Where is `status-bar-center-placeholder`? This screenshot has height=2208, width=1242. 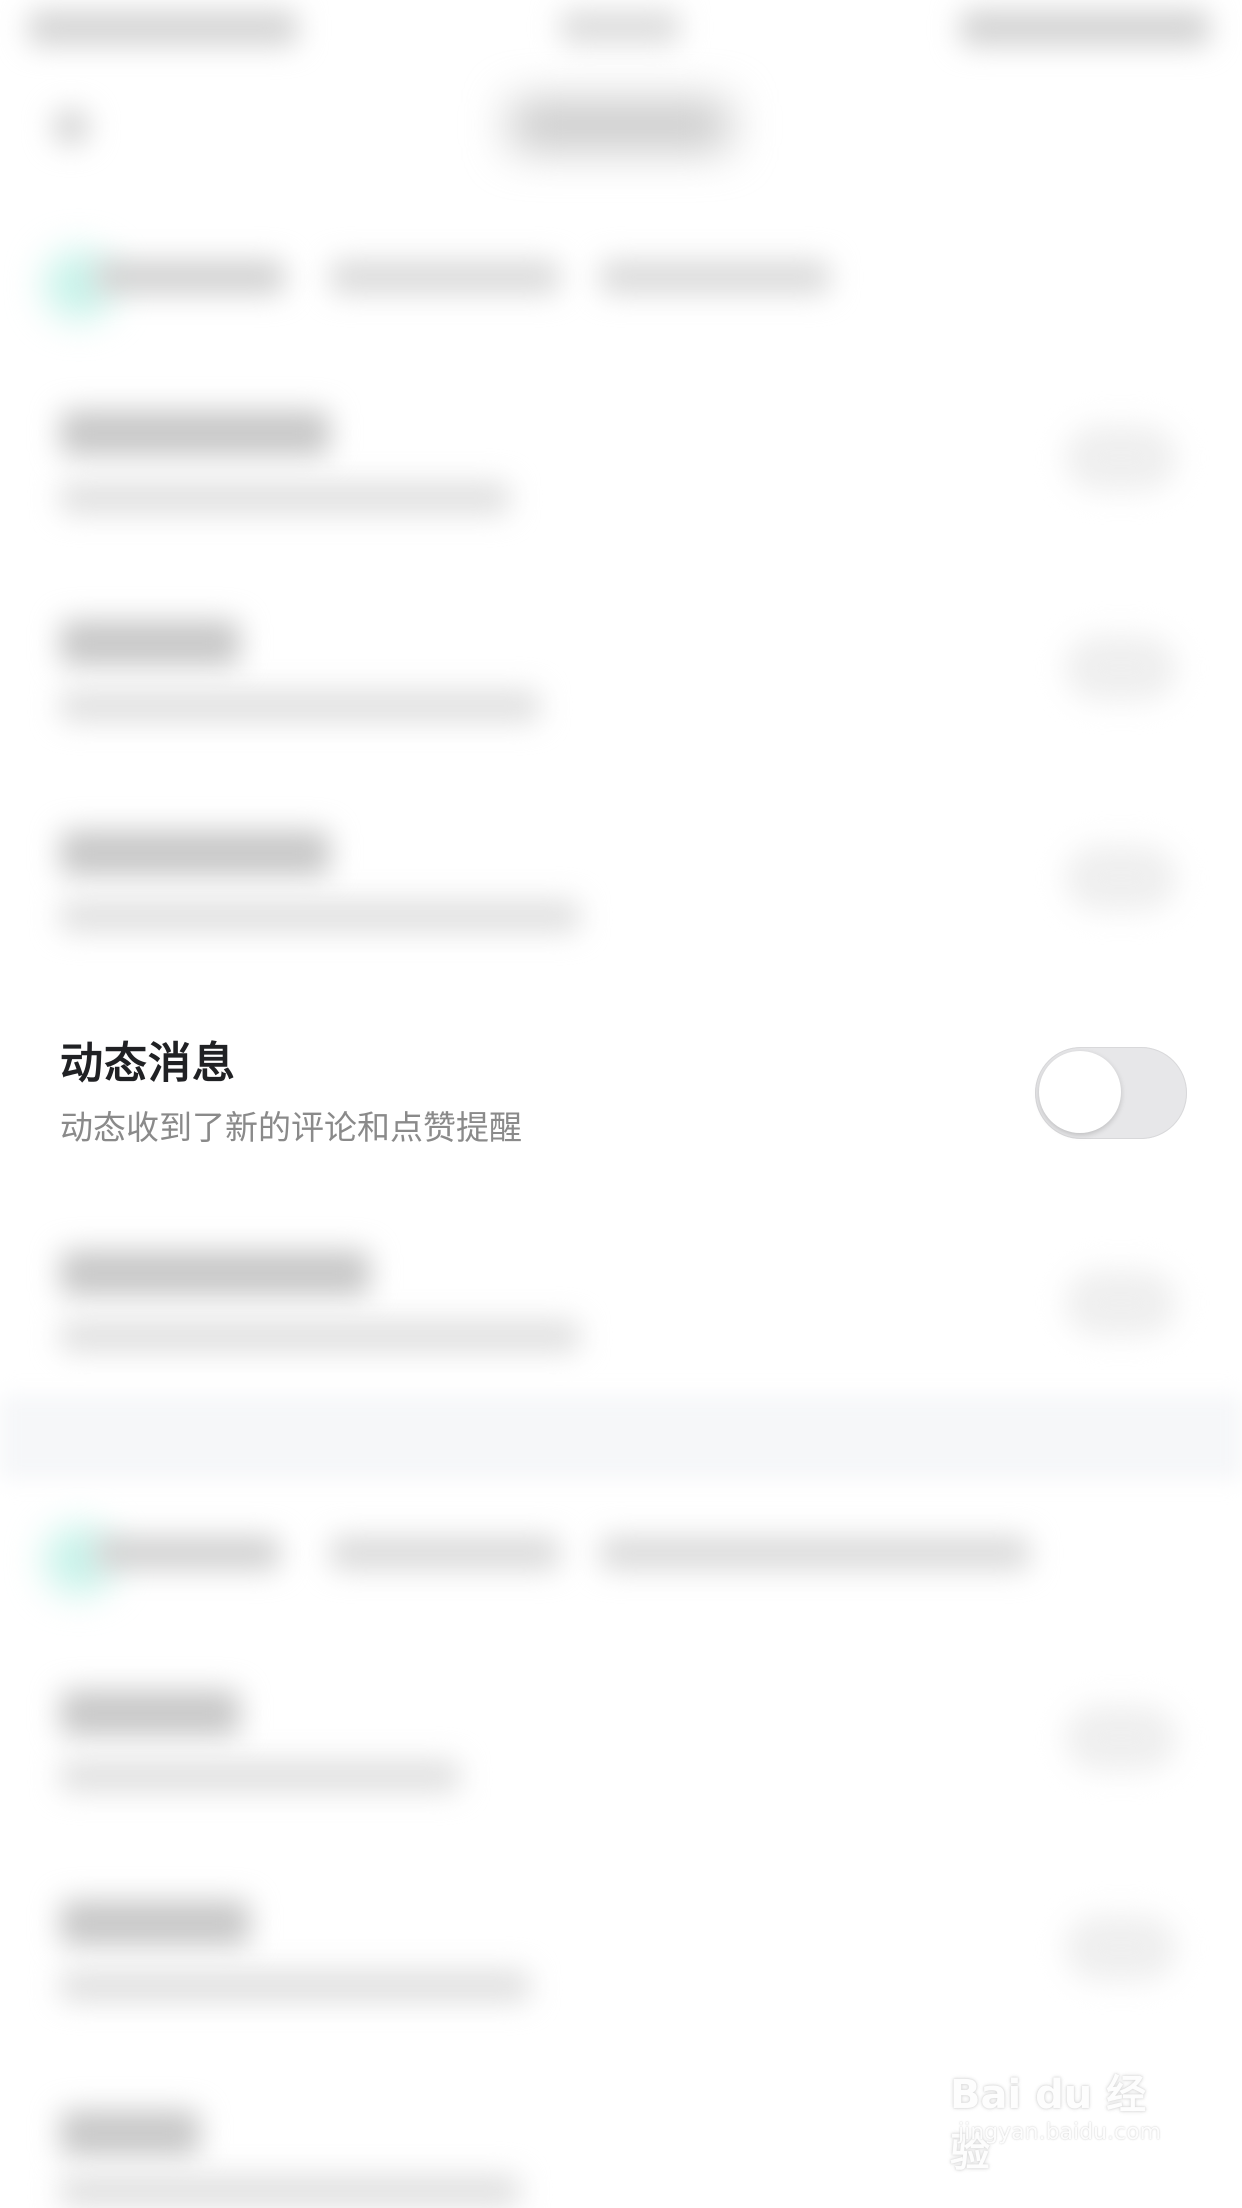 status-bar-center-placeholder is located at coordinates (620, 27).